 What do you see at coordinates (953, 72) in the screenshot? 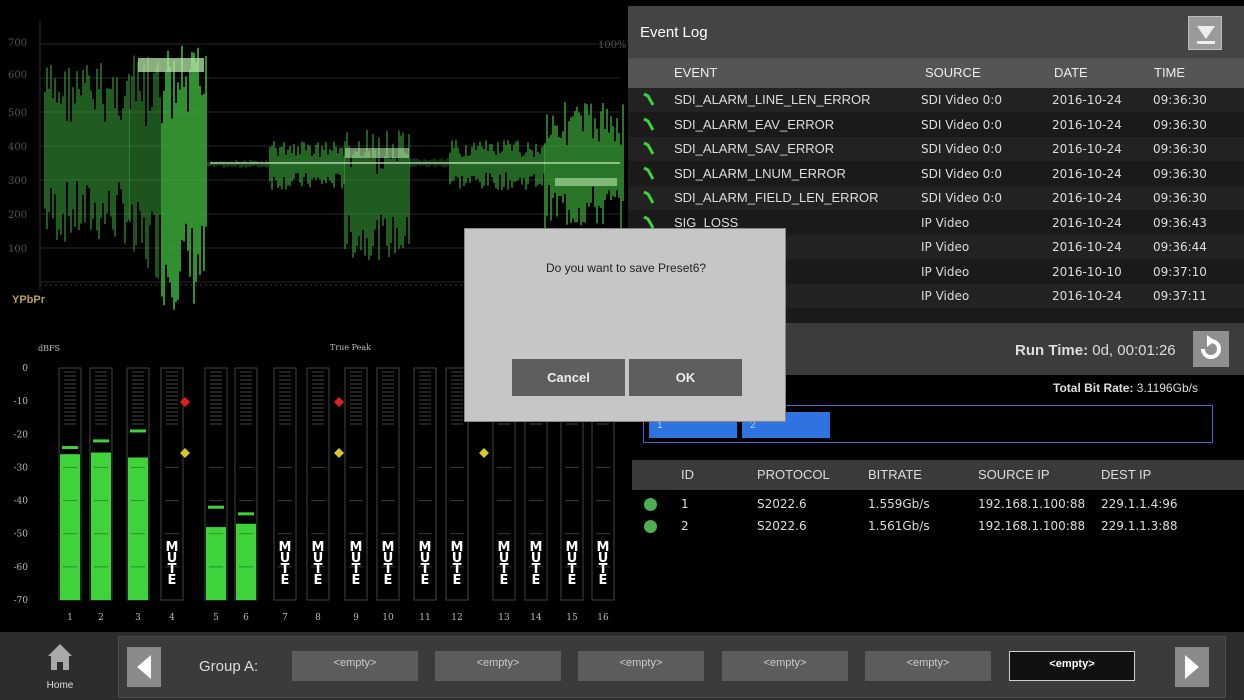
I see `column-source: SOURCE` at bounding box center [953, 72].